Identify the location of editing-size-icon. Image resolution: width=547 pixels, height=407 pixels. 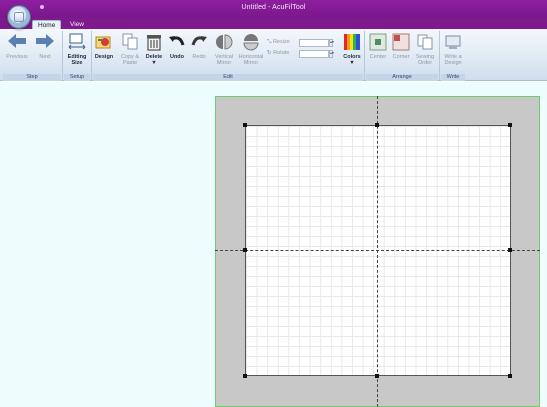
(77, 41).